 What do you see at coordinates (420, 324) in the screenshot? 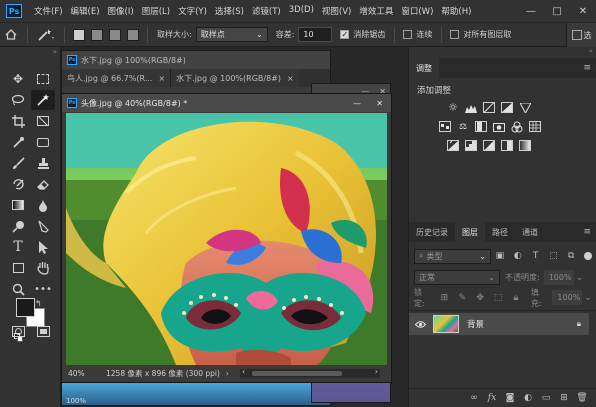
I see `eye-icon` at bounding box center [420, 324].